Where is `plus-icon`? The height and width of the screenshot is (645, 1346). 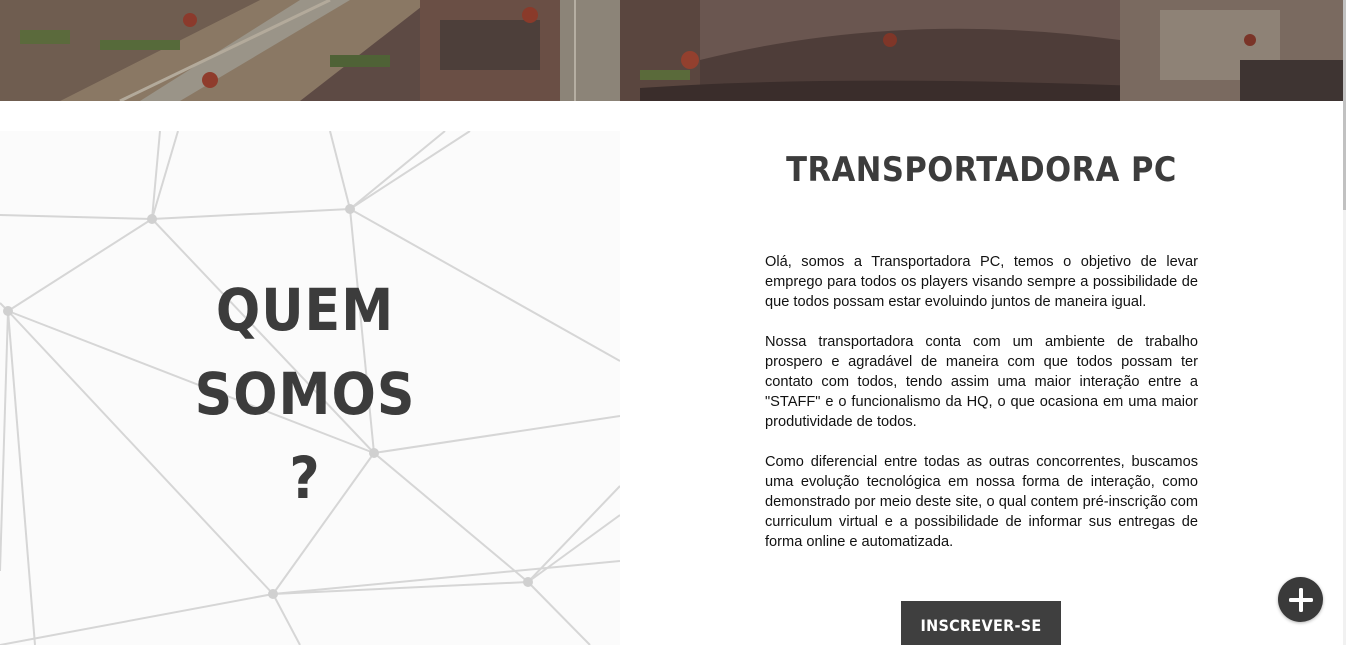
plus-icon is located at coordinates (1300, 599).